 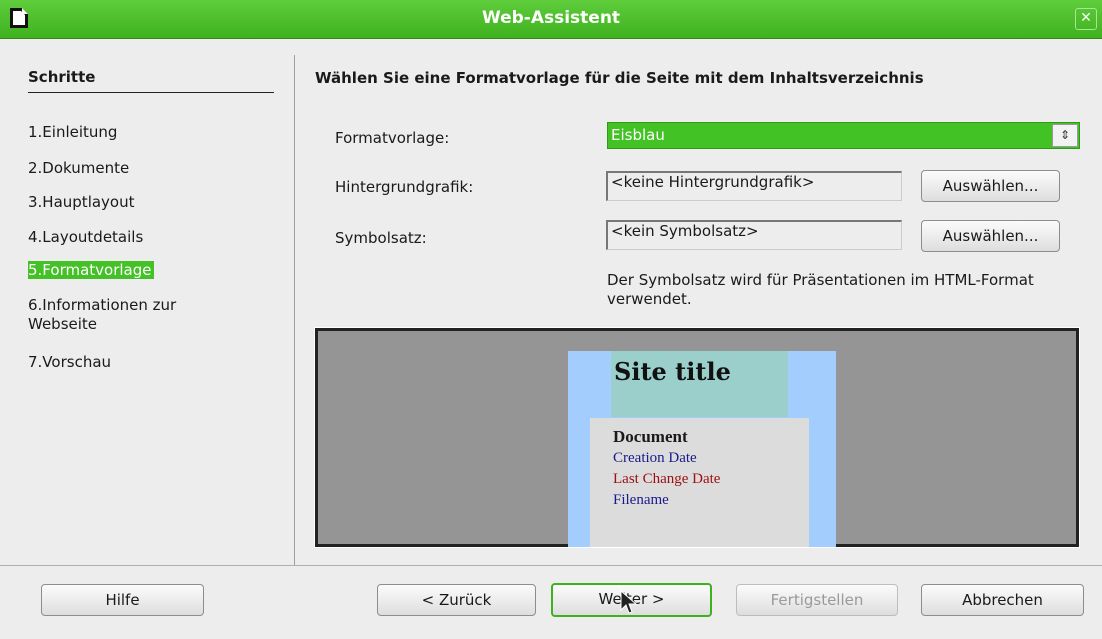 What do you see at coordinates (404, 187) in the screenshot?
I see `background-label: Hintergrundgrafik:` at bounding box center [404, 187].